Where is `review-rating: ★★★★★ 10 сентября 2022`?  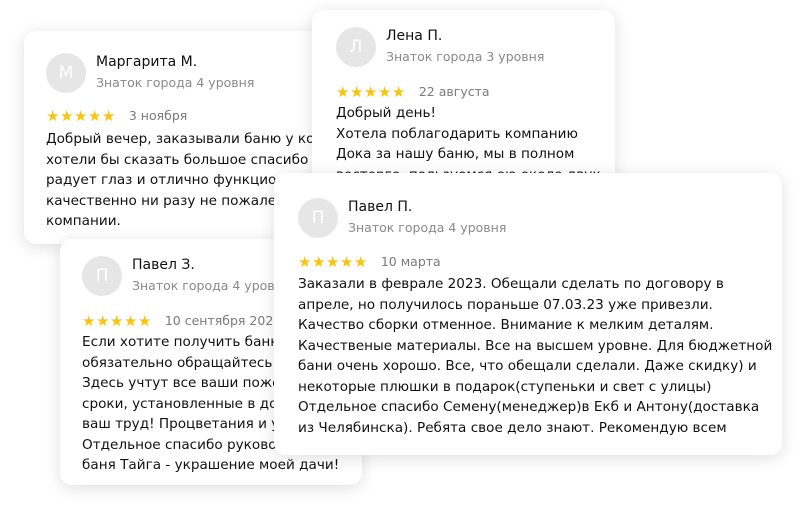
review-rating: ★★★★★ 10 сентября 2022 is located at coordinates (182, 320).